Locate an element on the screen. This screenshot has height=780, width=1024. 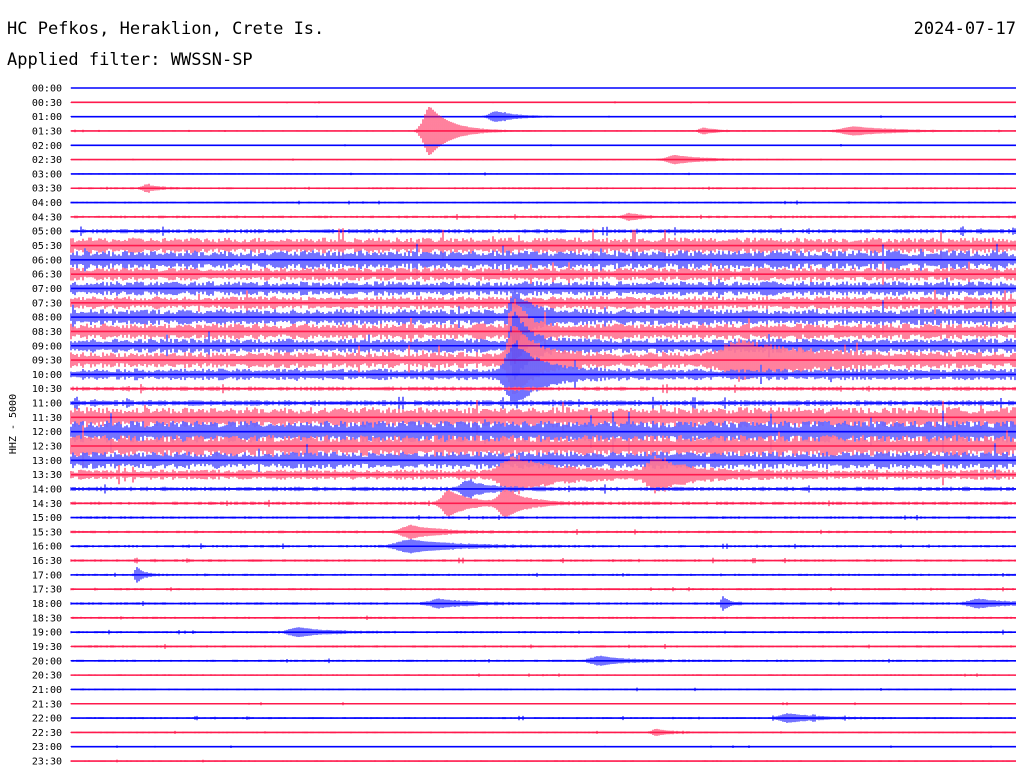
row-time-label: 14:00 is located at coordinates (47, 489).